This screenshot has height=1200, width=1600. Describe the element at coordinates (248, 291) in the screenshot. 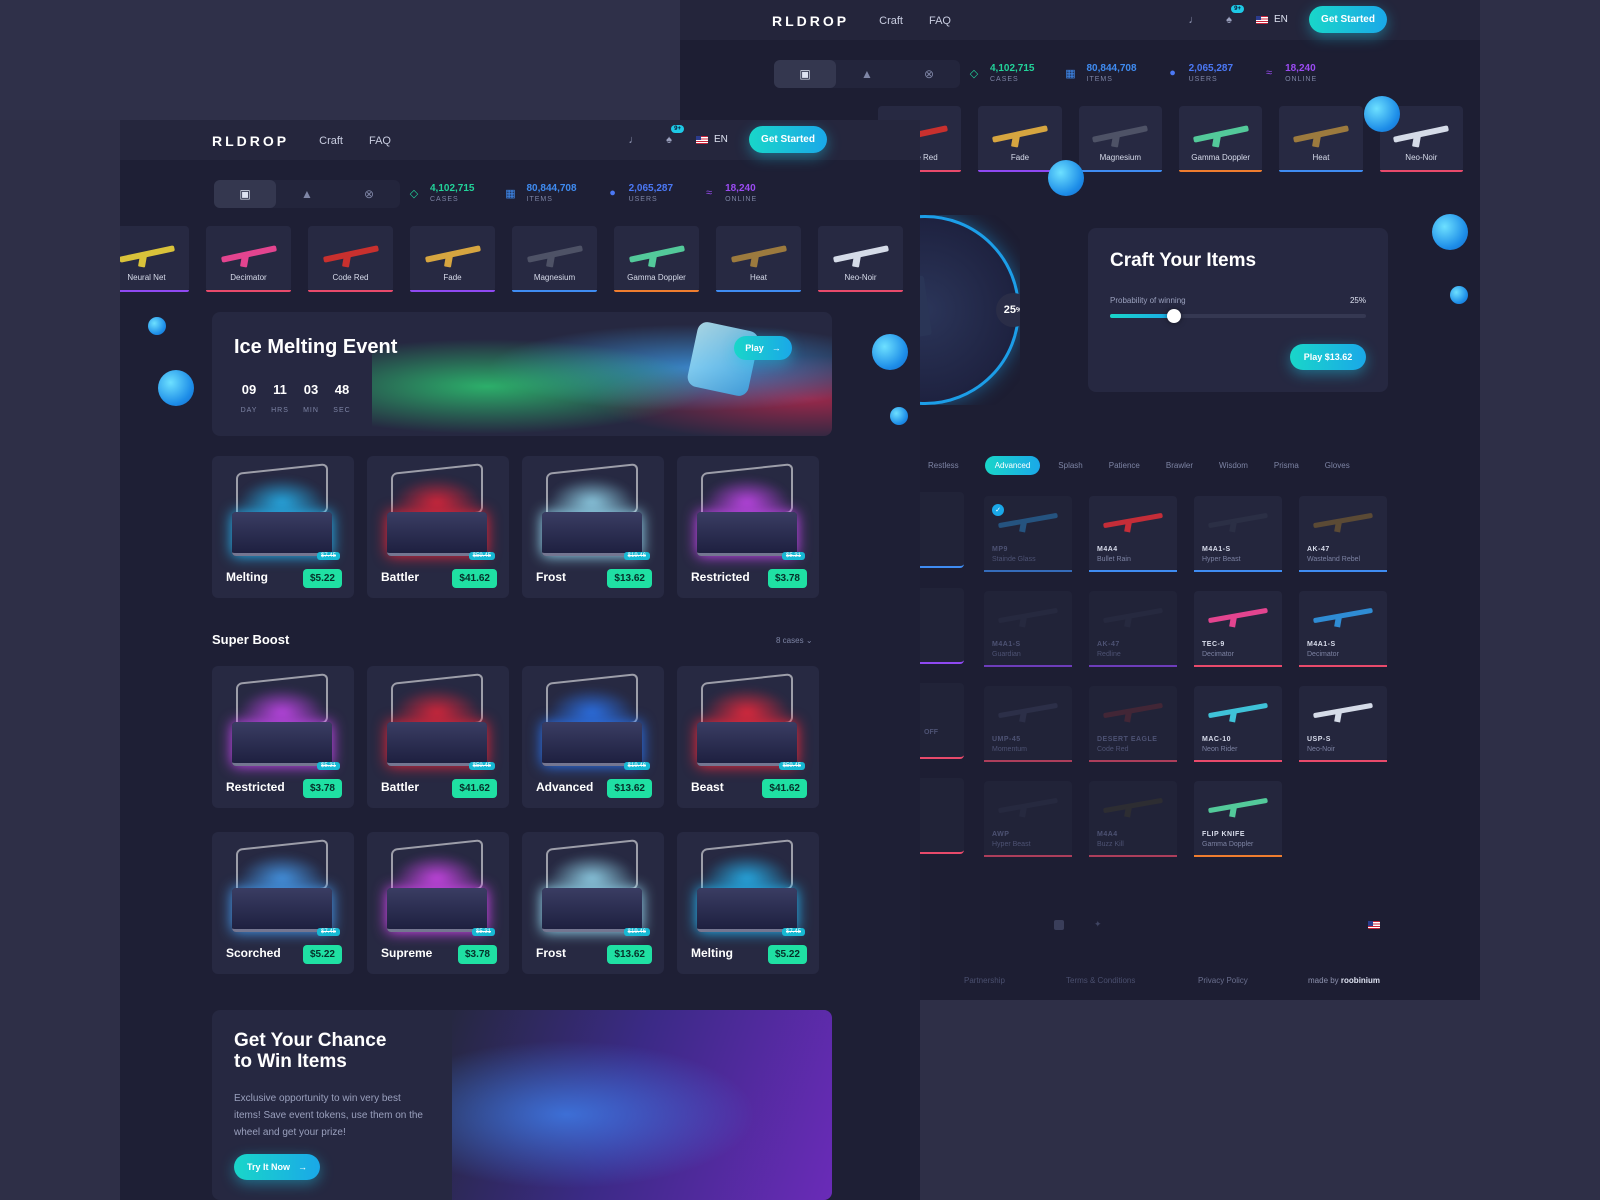

I see `rarity-bar` at that location.